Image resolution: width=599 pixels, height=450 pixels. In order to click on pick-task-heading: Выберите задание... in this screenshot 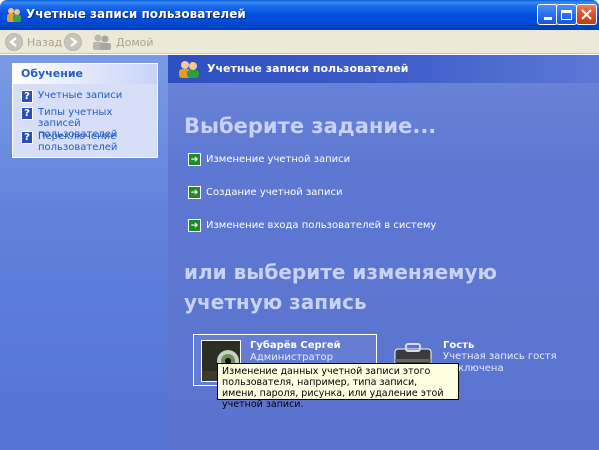, I will do `click(310, 126)`.